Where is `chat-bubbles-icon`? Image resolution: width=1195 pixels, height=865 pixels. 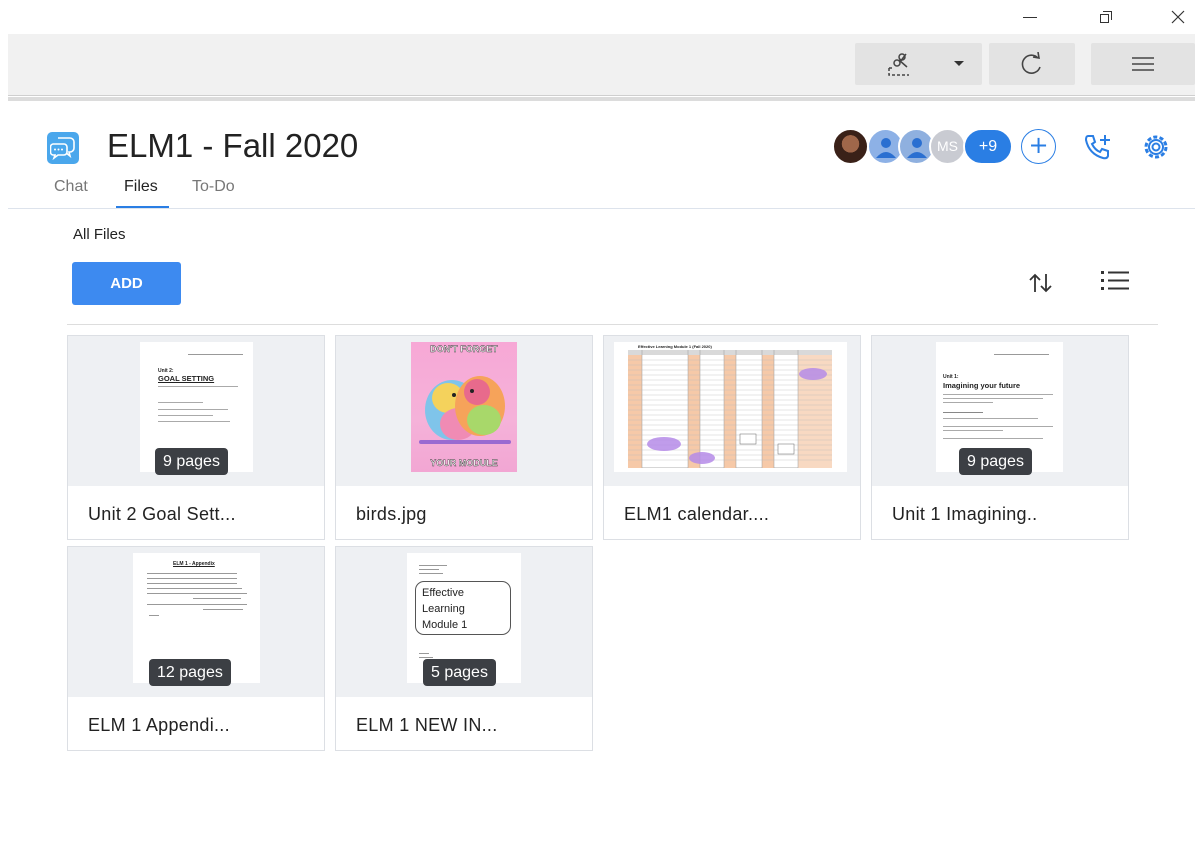
chat-bubbles-icon is located at coordinates (63, 148).